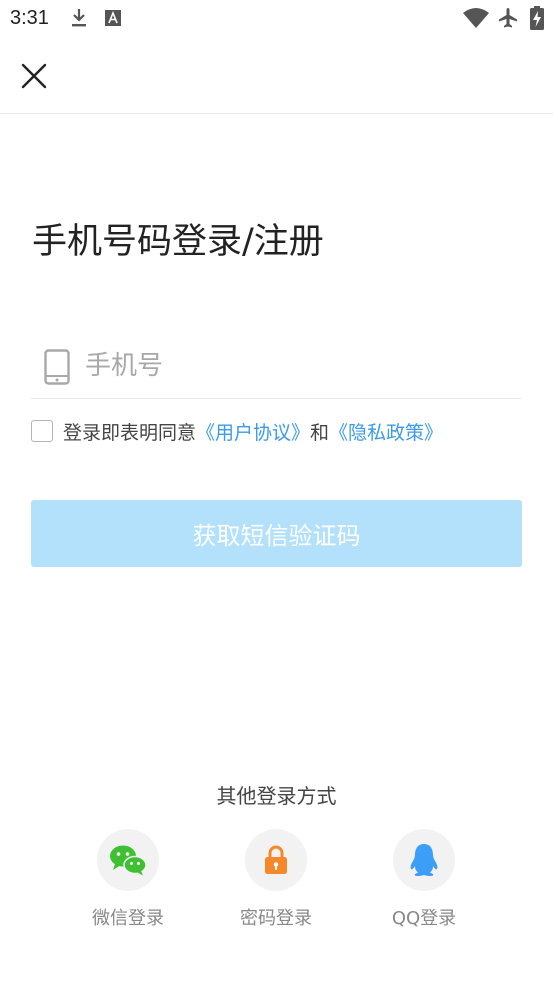 This screenshot has width=553, height=983. I want to click on close-icon, so click(34, 76).